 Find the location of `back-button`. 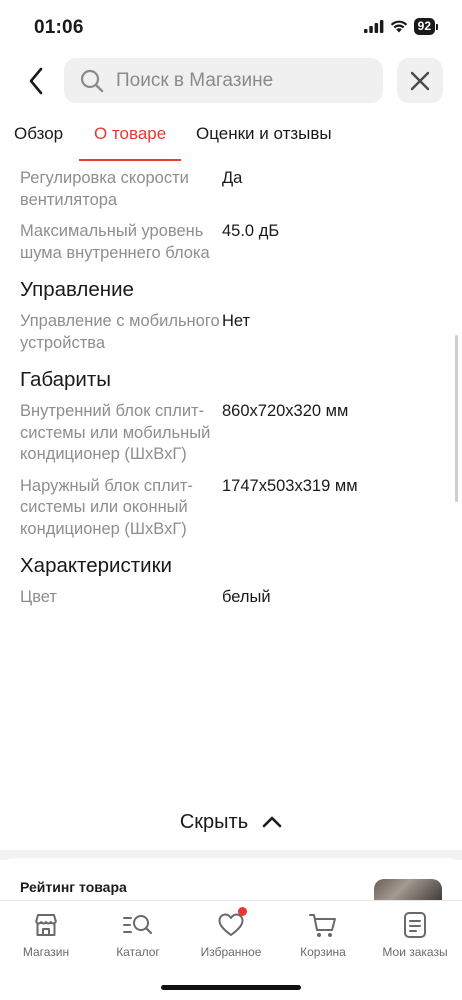

back-button is located at coordinates (36, 81).